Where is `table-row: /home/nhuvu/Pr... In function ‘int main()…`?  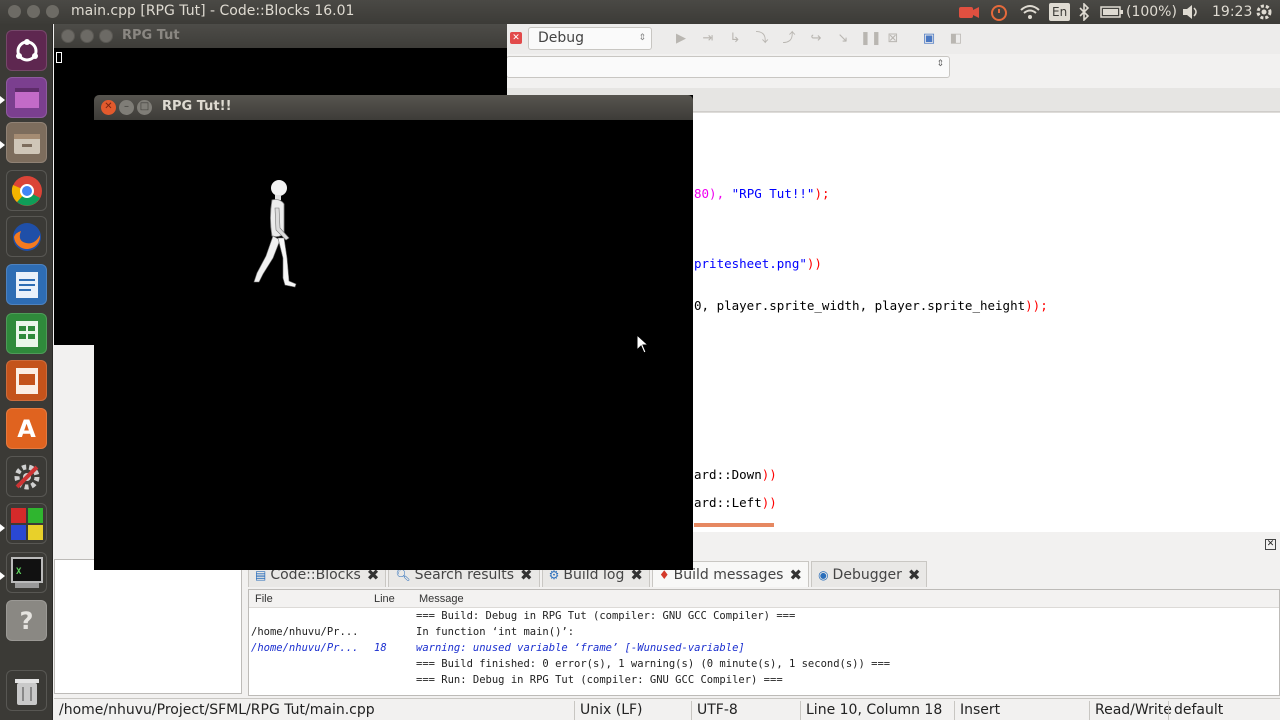 table-row: /home/nhuvu/Pr... In function ‘int main()… is located at coordinates (764, 632).